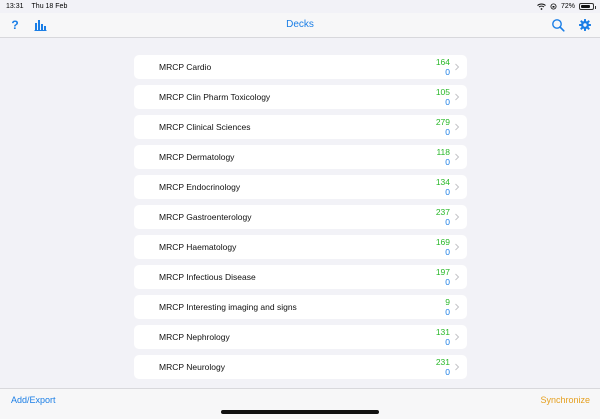 The image size is (600, 419). What do you see at coordinates (300, 6) in the screenshot?
I see `status-bar: 13:31 Thu 18 Feb 72%` at bounding box center [300, 6].